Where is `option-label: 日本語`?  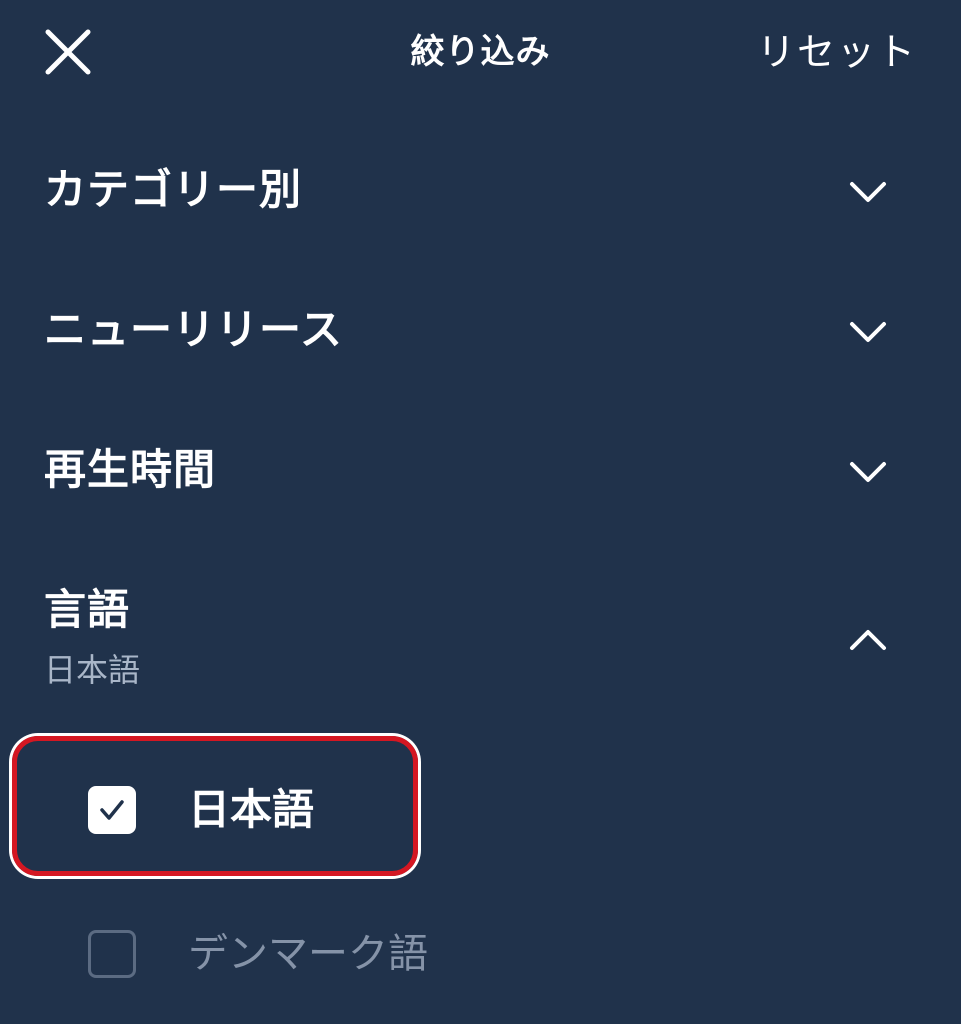
option-label: 日本語 is located at coordinates (251, 809).